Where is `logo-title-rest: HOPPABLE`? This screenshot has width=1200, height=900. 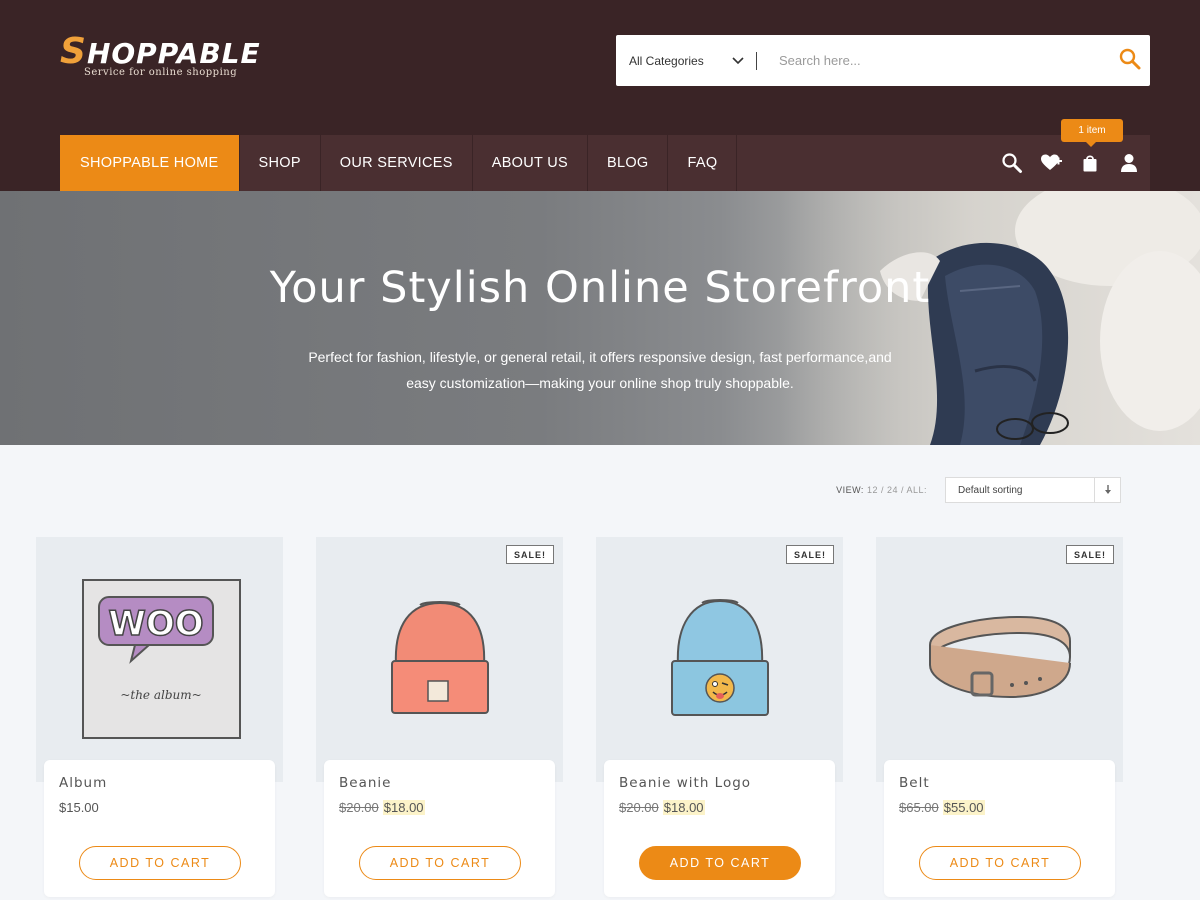 logo-title-rest: HOPPABLE is located at coordinates (173, 53).